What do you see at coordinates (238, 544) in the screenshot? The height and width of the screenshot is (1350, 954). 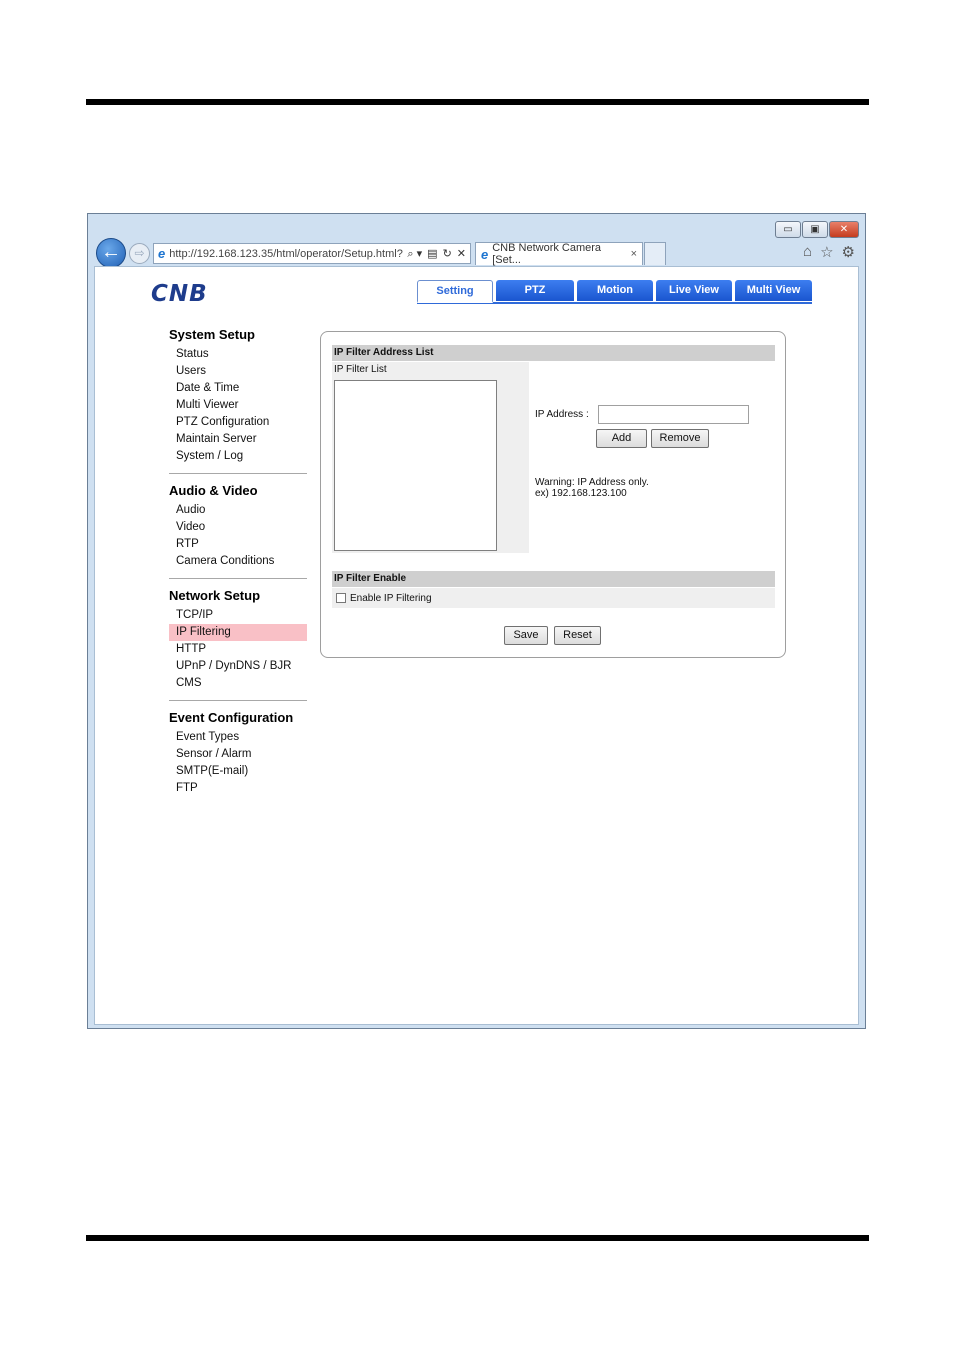 I see `menu-item-rtp: RTP` at bounding box center [238, 544].